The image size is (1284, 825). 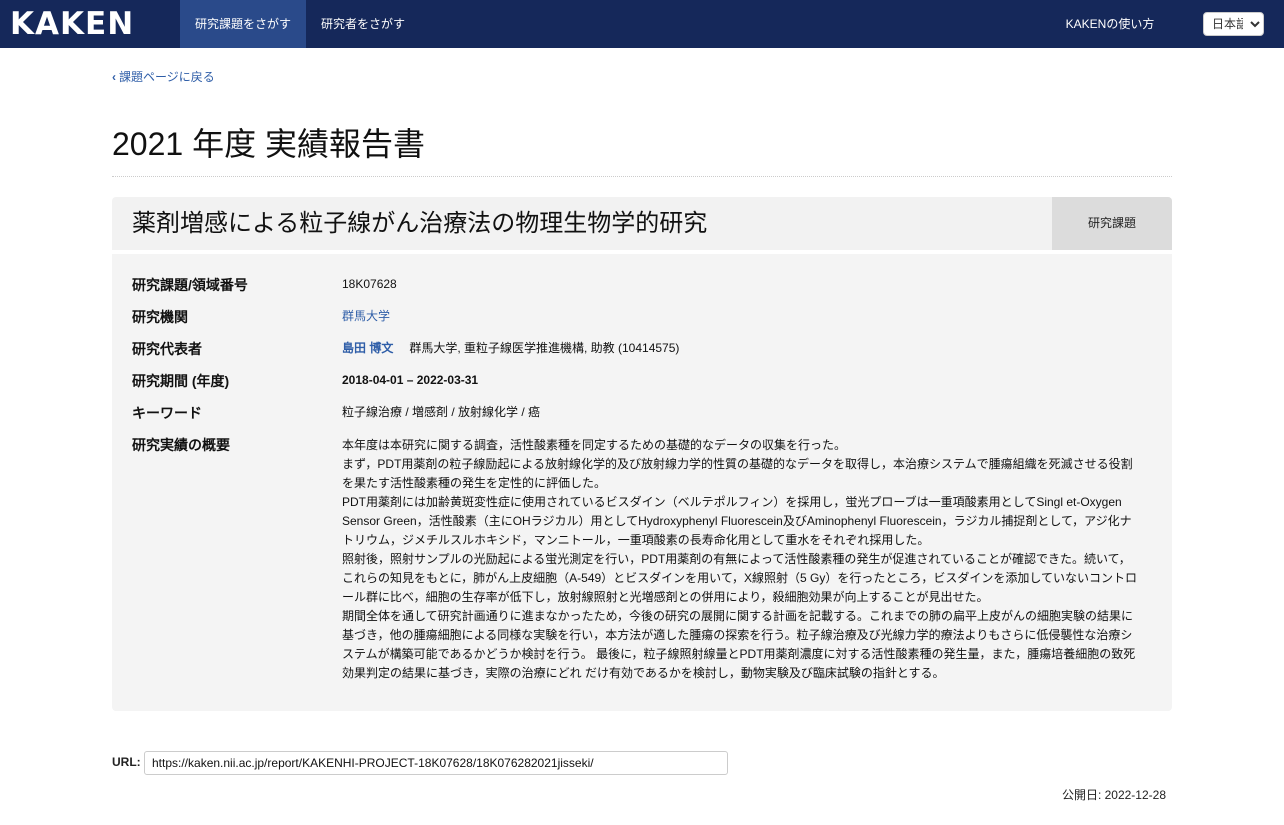 What do you see at coordinates (190, 285) in the screenshot?
I see `label-project-number: 研究課題/領域番号` at bounding box center [190, 285].